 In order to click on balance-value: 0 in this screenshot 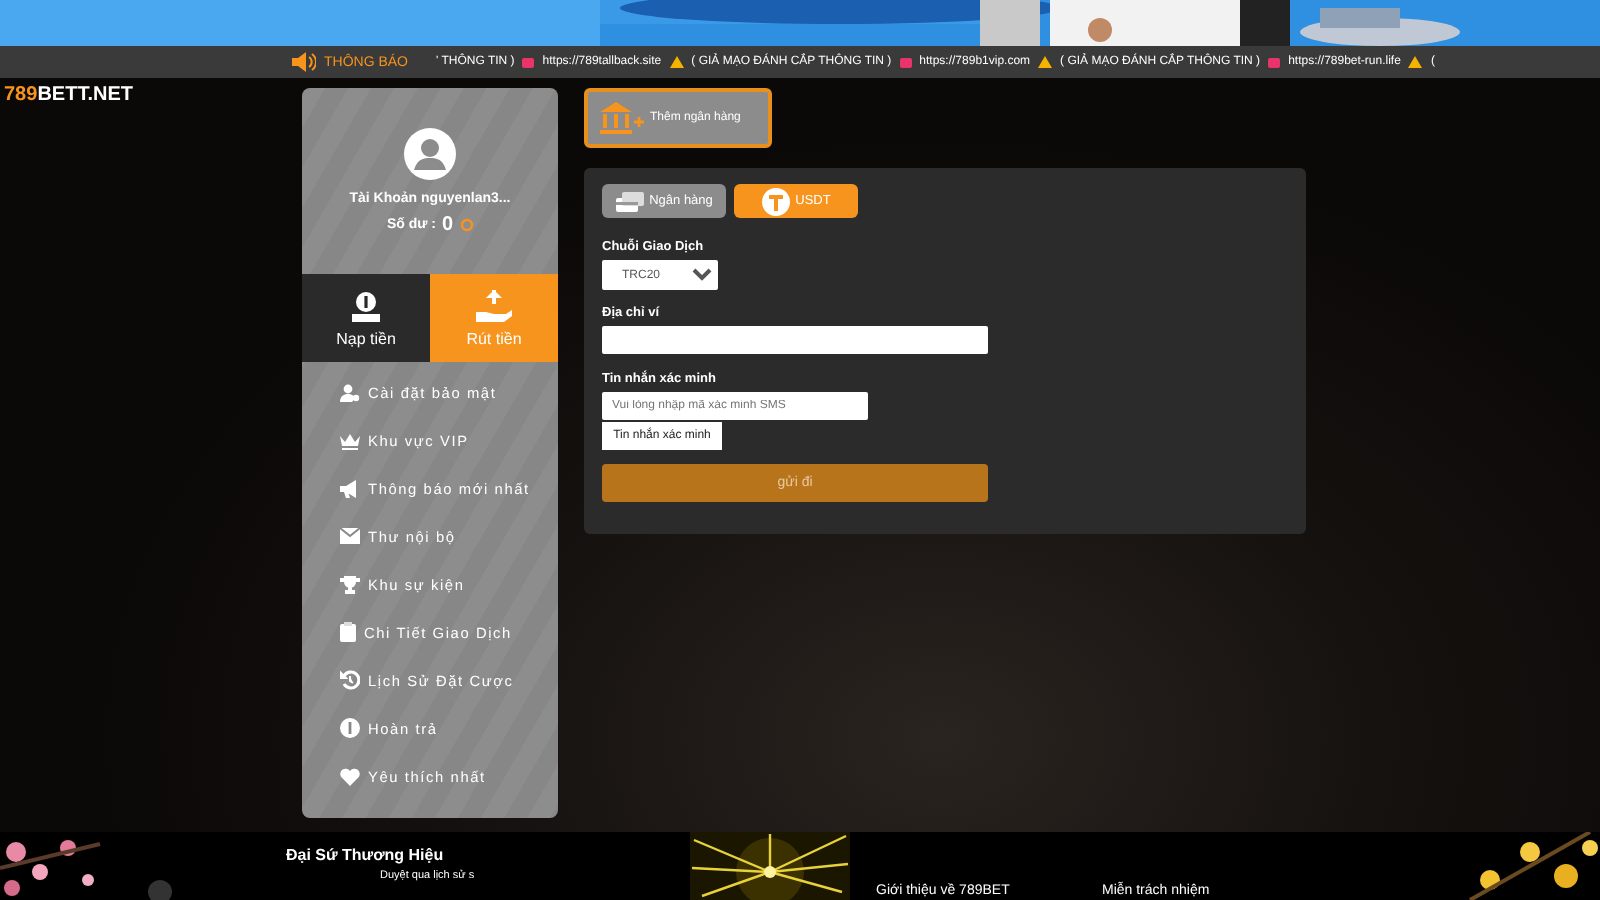, I will do `click(447, 225)`.